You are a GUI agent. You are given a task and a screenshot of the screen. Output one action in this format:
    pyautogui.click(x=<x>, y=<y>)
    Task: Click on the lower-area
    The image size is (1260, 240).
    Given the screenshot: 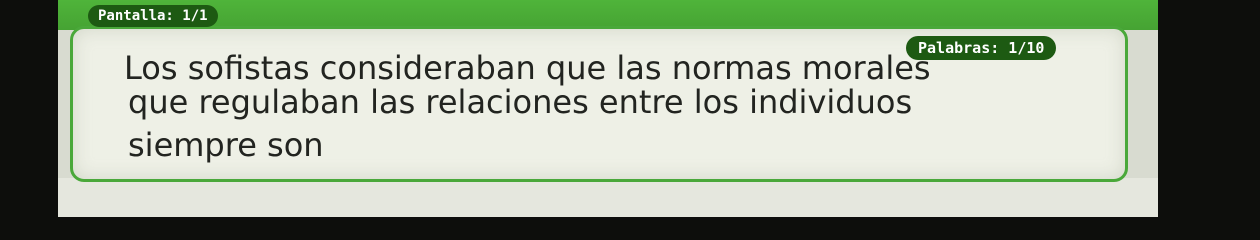 What is the action you would take?
    pyautogui.click(x=608, y=197)
    